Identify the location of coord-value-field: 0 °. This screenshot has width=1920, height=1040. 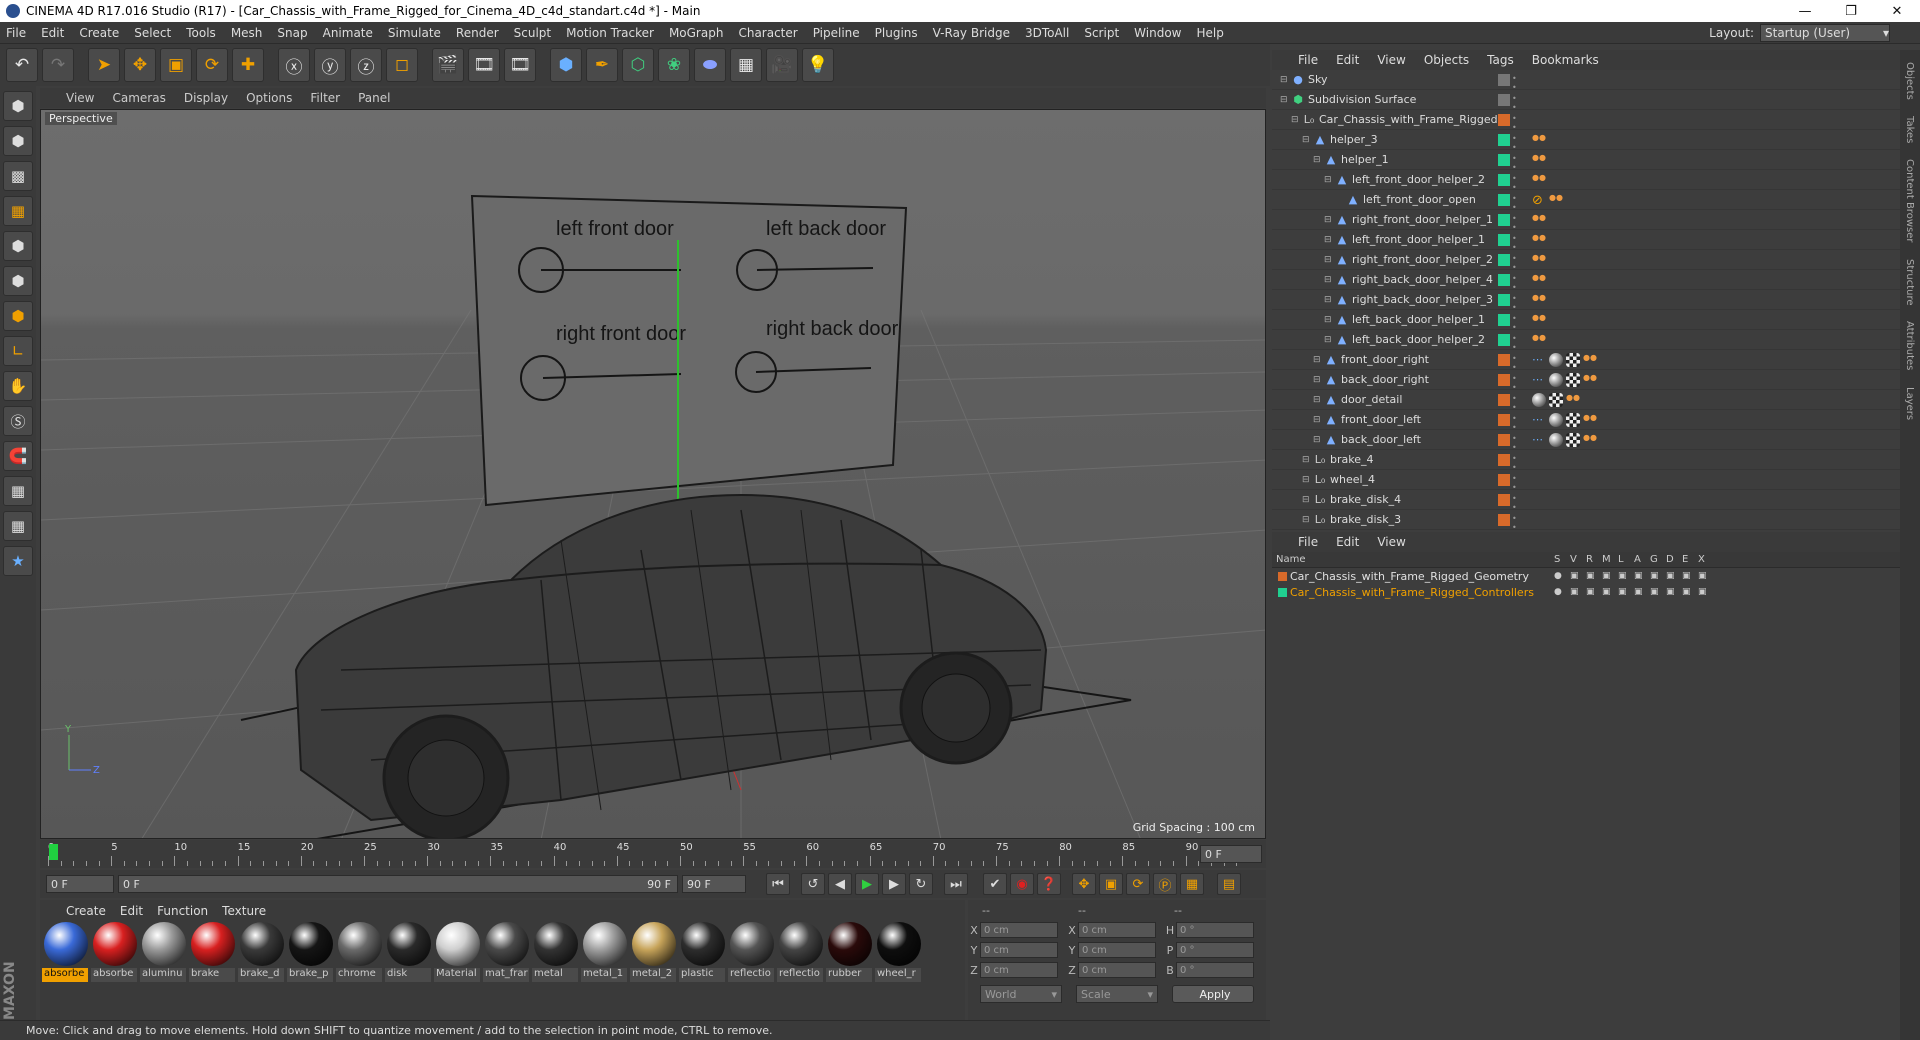
(1215, 930).